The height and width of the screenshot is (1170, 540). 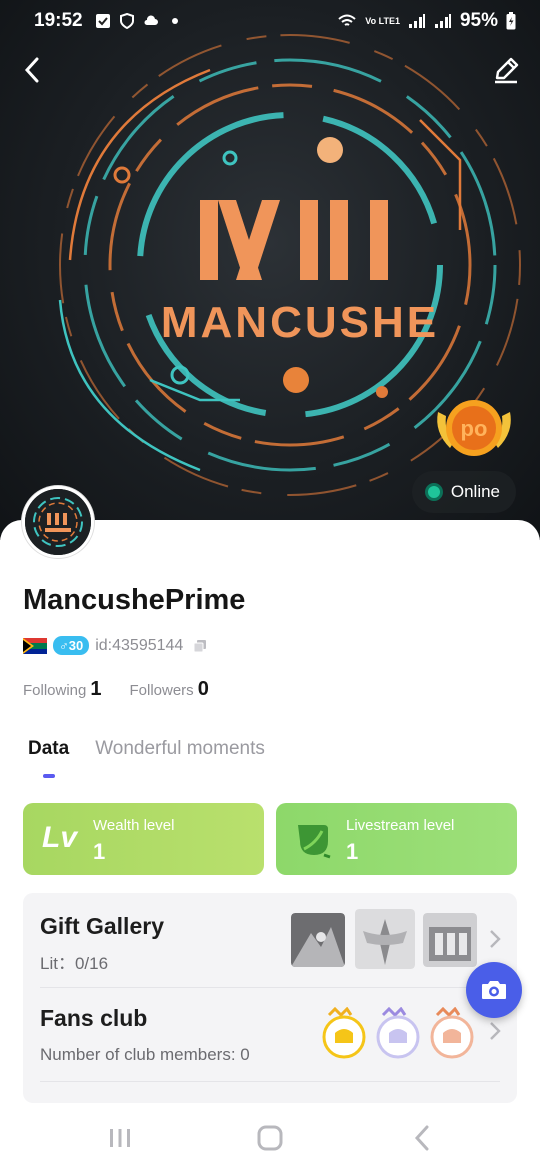 I want to click on battery-icon, so click(x=511, y=21).